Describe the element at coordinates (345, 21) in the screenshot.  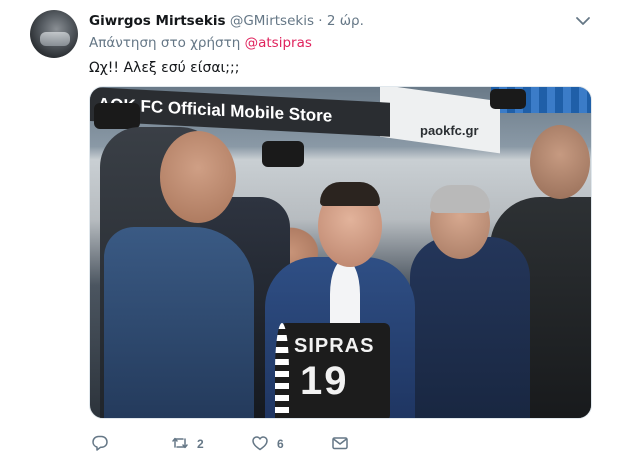
I see `timestamp: 2 ώρ.` at that location.